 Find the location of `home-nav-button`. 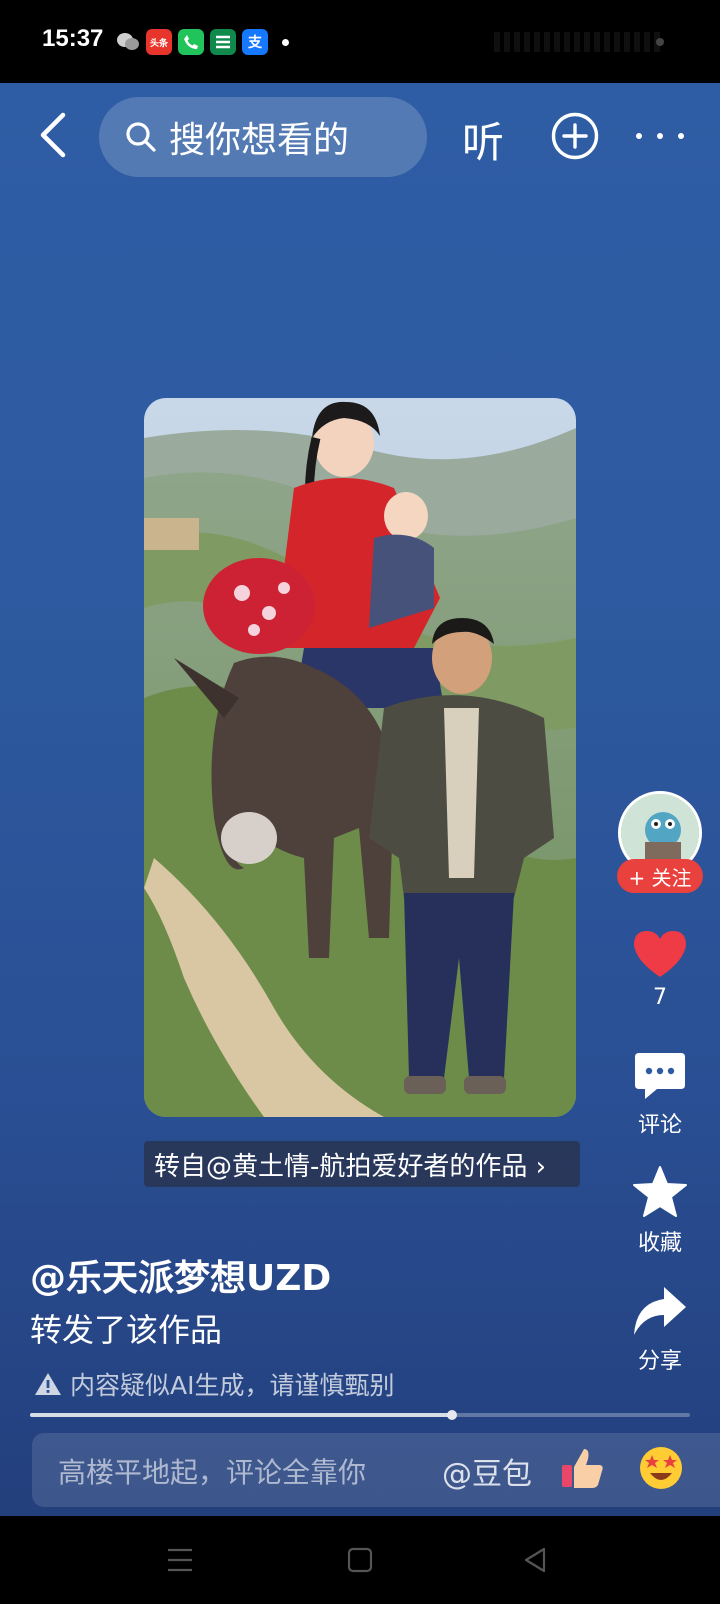

home-nav-button is located at coordinates (360, 1560).